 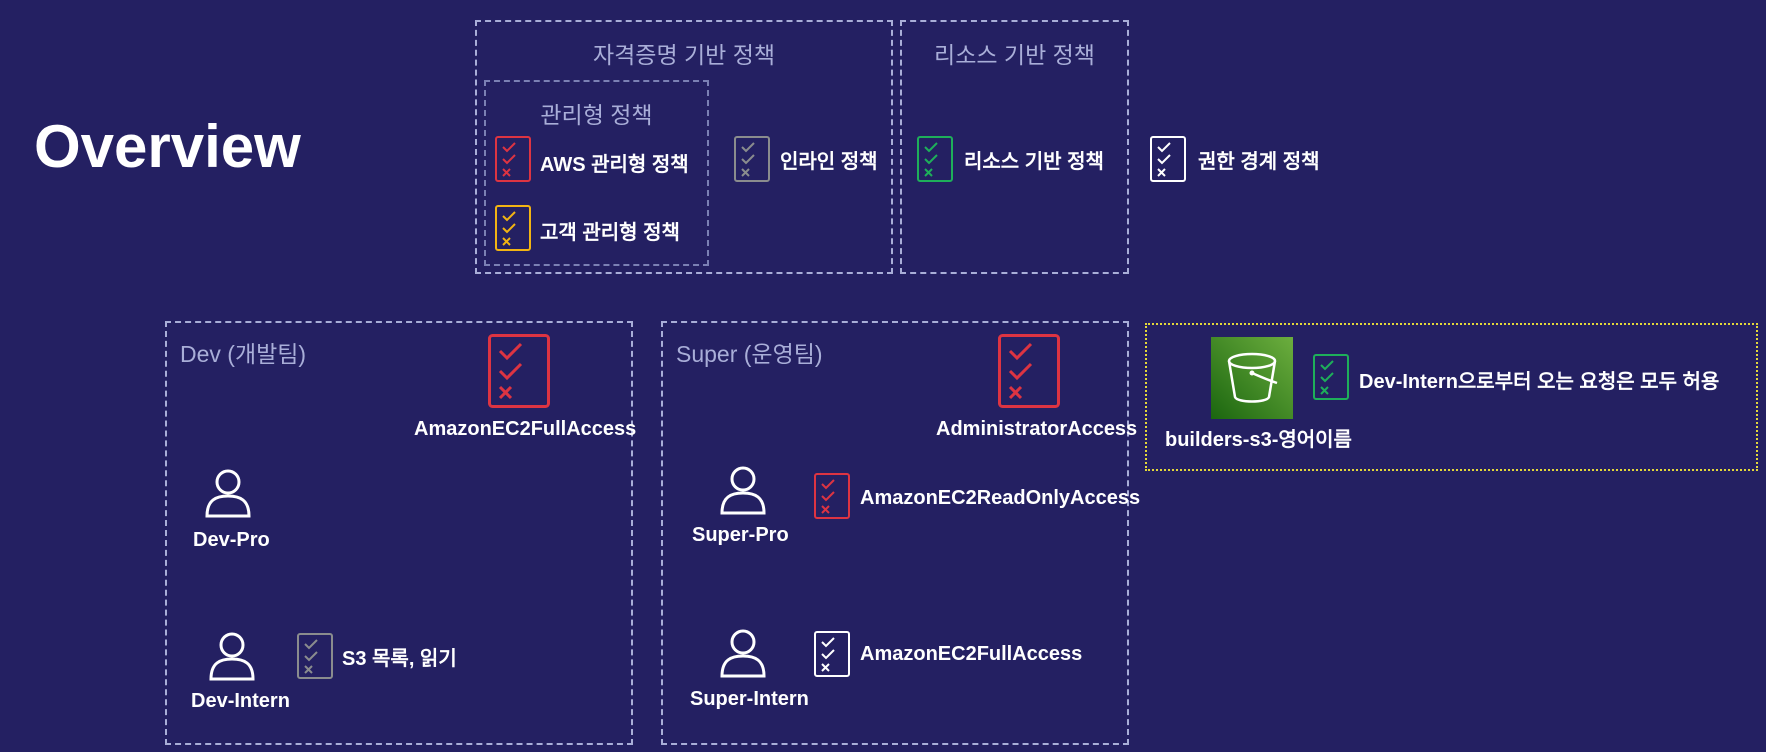 I want to click on bucket-resource-policy-icon, so click(x=1331, y=377).